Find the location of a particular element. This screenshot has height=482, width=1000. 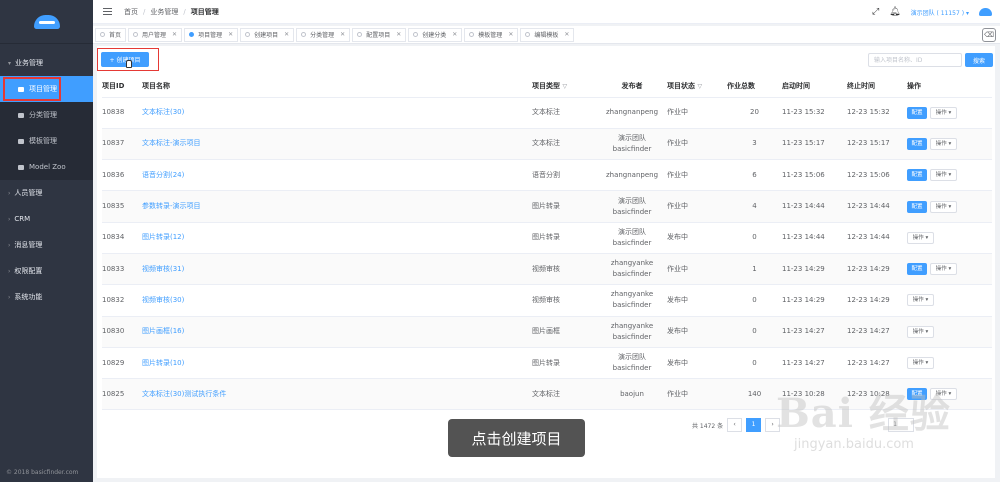

cell-actions: 配置 操作 ▾ is located at coordinates (949, 269).